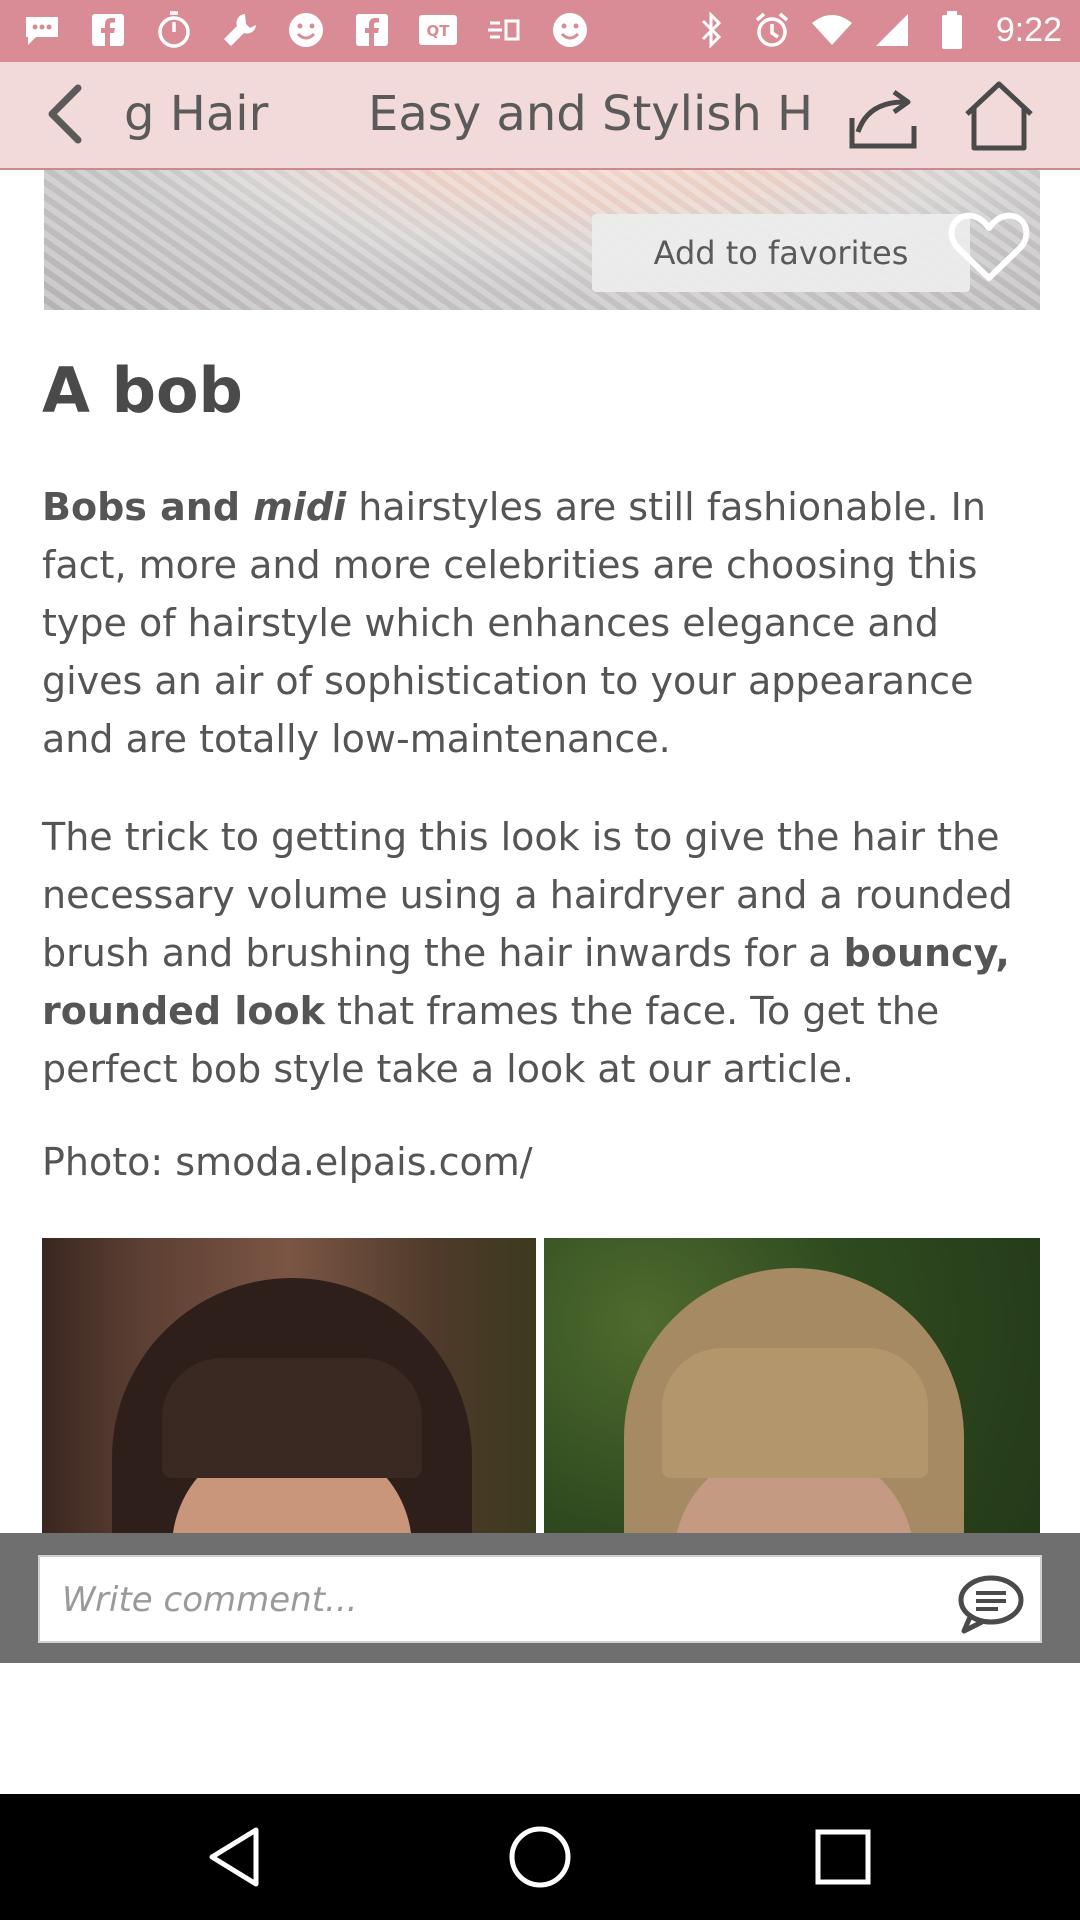  I want to click on system-icons: 9:22, so click(876, 30).